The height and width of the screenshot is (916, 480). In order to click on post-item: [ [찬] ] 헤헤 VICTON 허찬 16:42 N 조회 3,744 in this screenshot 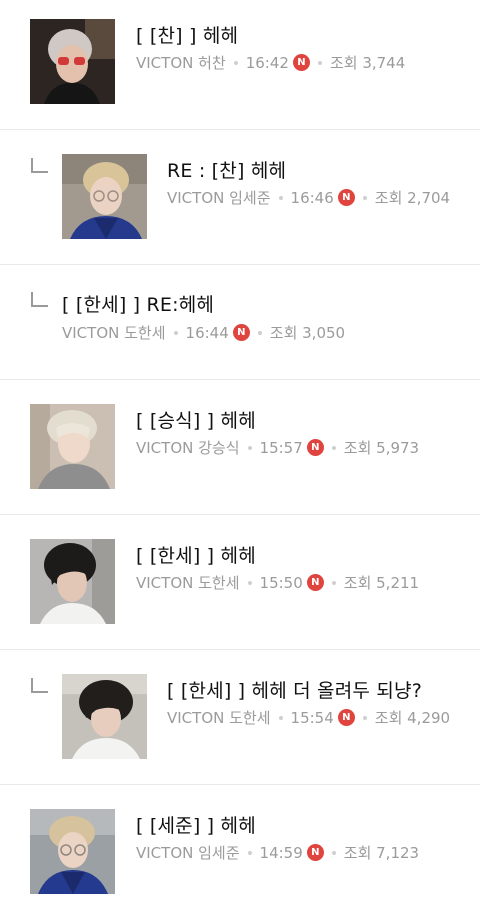, I will do `click(240, 65)`.